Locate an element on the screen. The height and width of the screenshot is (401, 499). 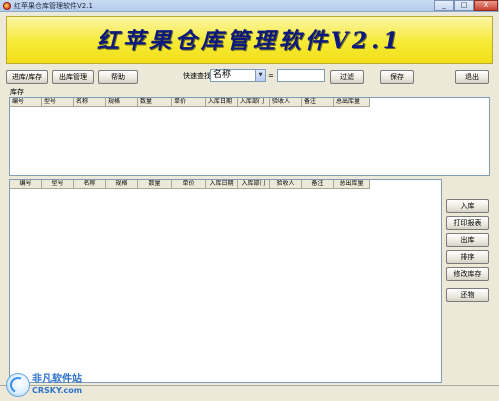
sort-button: 排序 is located at coordinates (467, 257).